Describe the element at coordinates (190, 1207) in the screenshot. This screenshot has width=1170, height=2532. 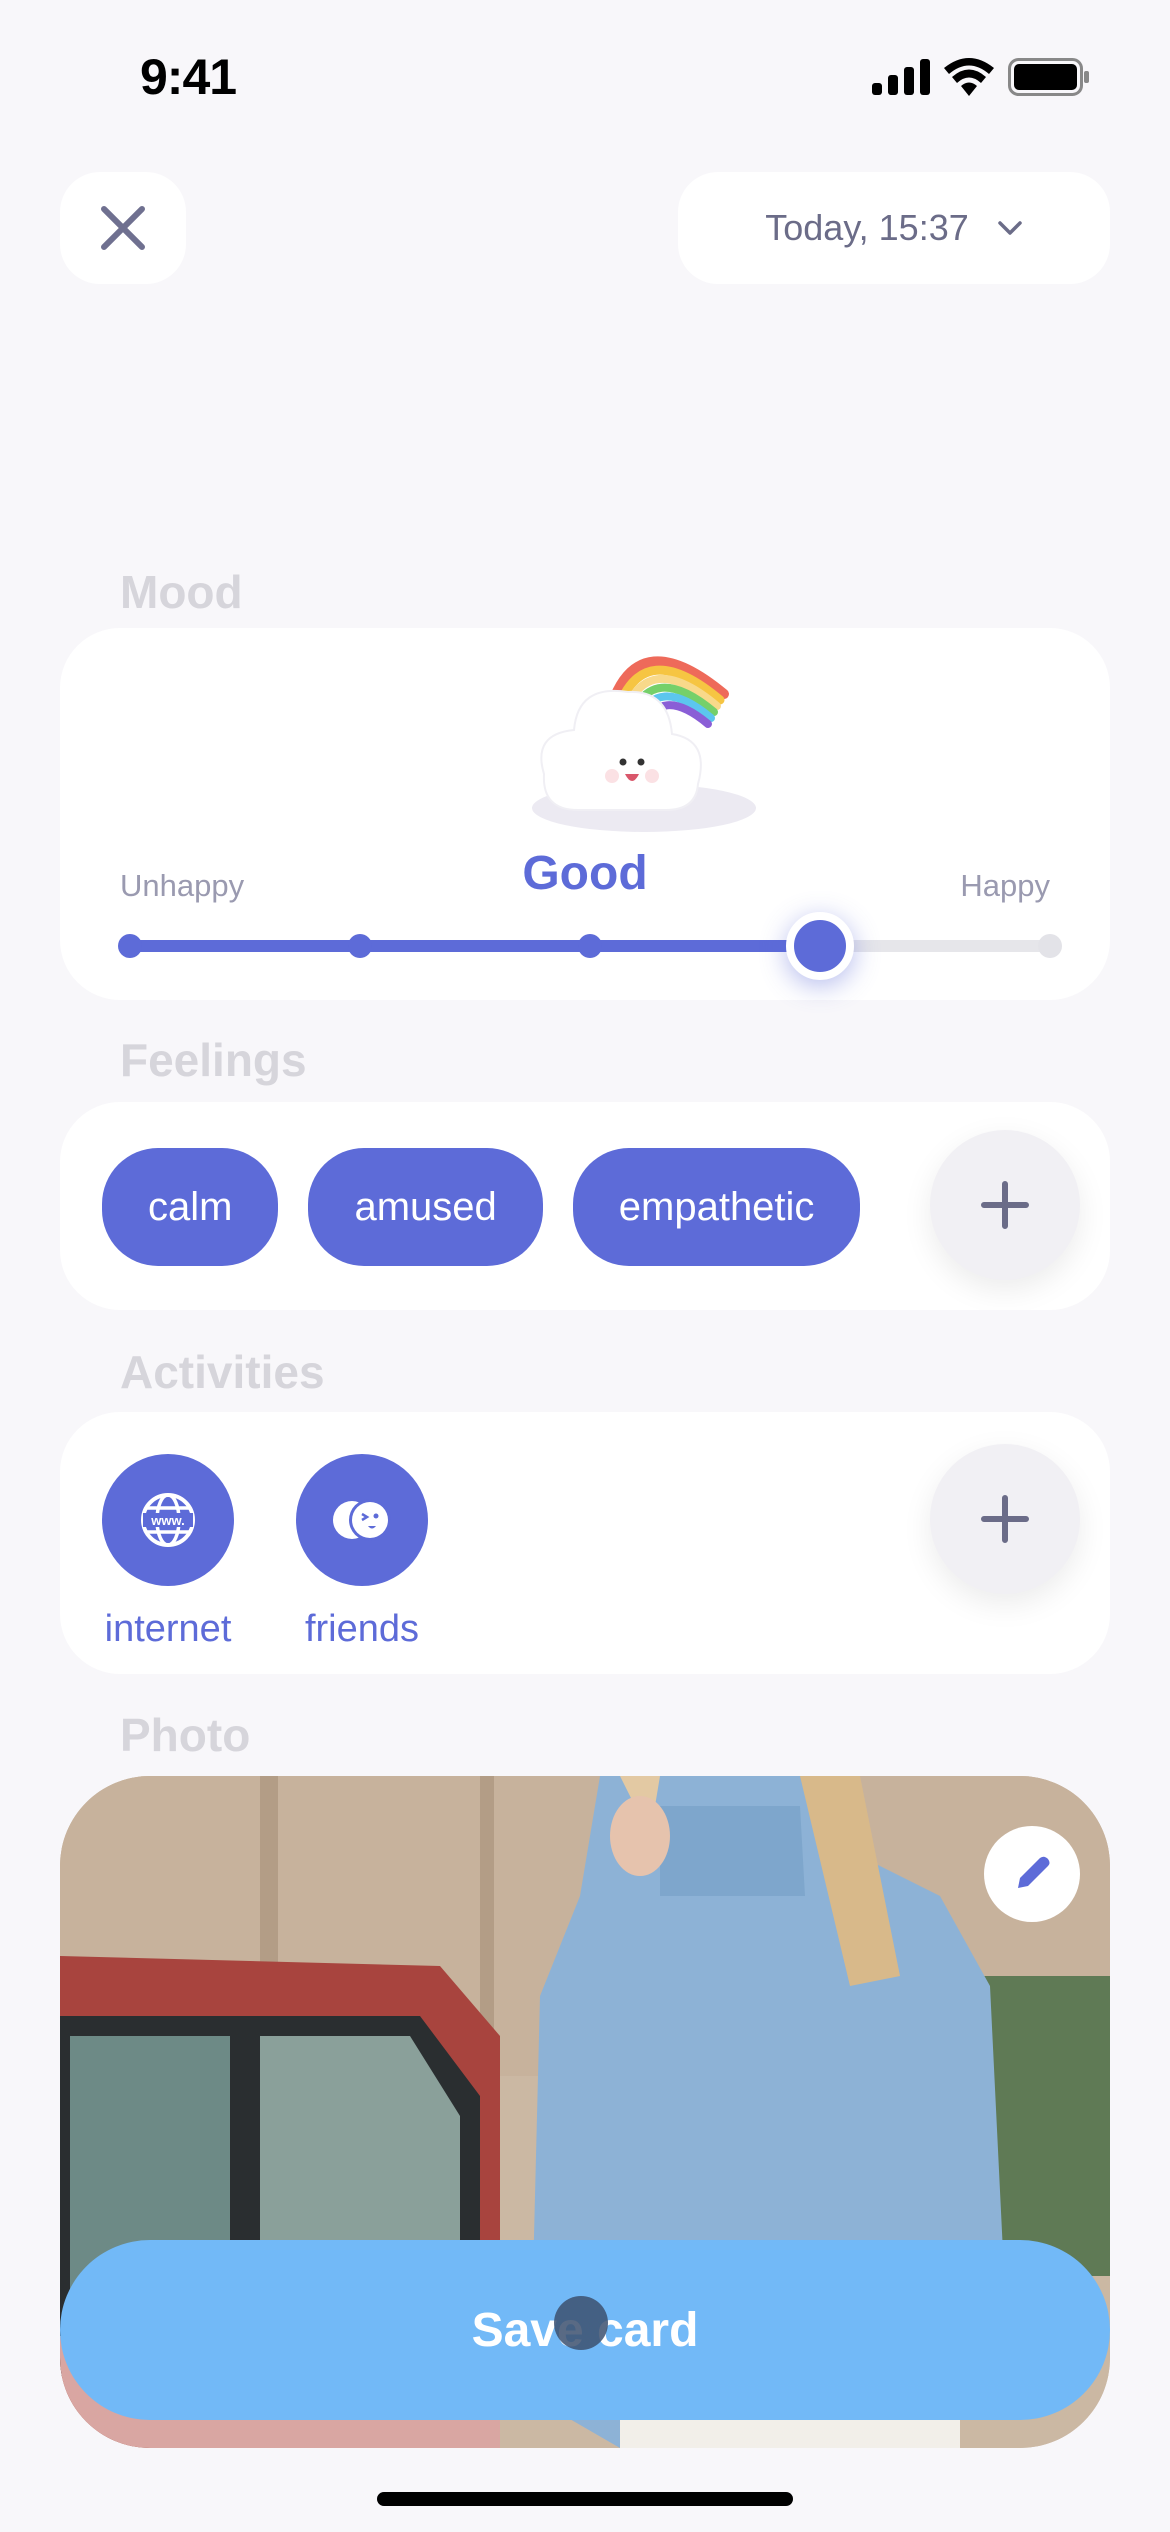
I see `feeling-chip: calm` at that location.